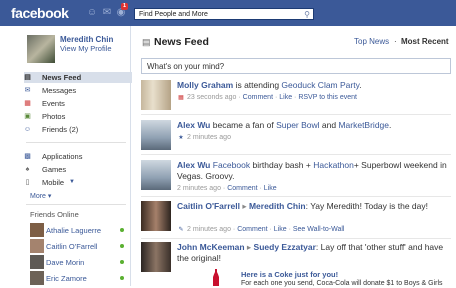  Describe the element at coordinates (173, 14) in the screenshot. I see `search-placeholder: Find People and More` at that location.